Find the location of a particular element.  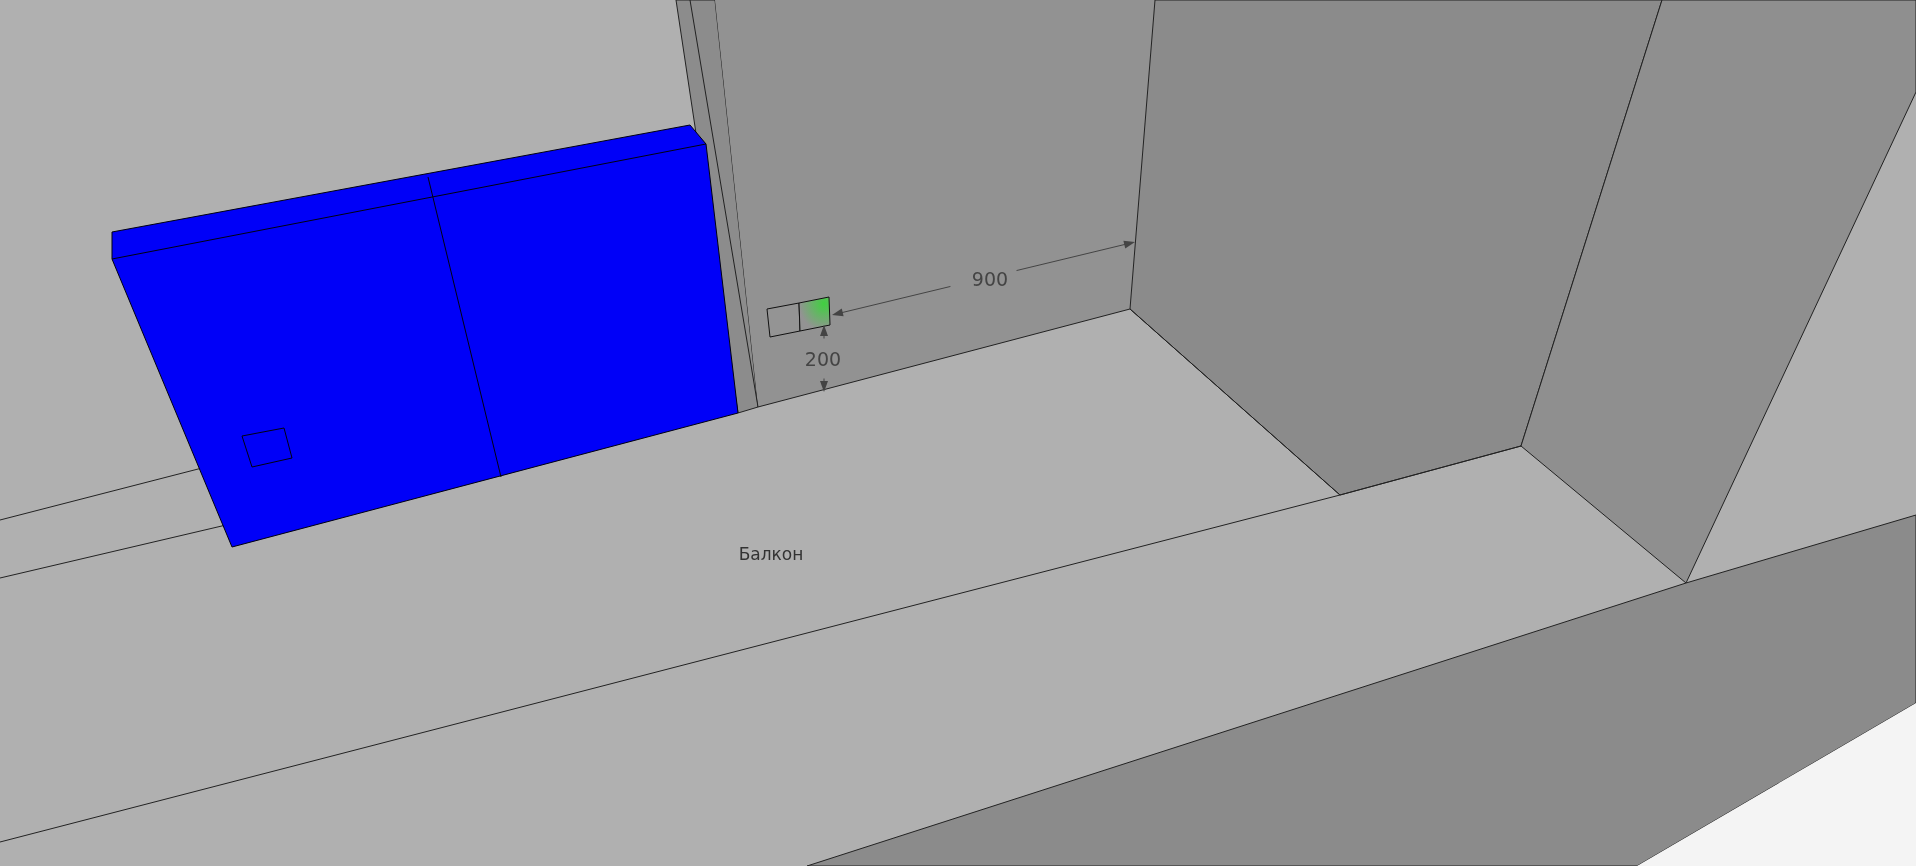

dimension-value: 200 is located at coordinates (823, 359).